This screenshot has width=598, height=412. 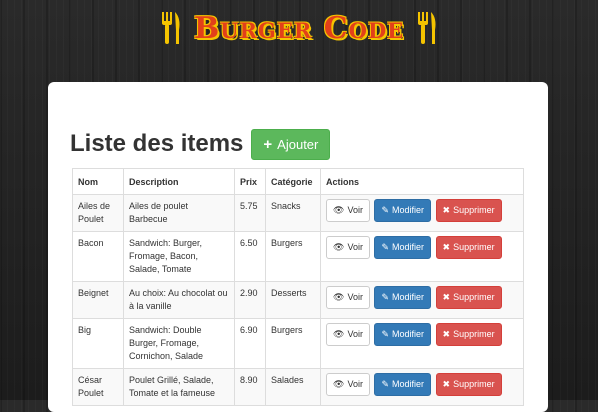 What do you see at coordinates (98, 213) in the screenshot?
I see `cell-nom: Ailes de Poulet` at bounding box center [98, 213].